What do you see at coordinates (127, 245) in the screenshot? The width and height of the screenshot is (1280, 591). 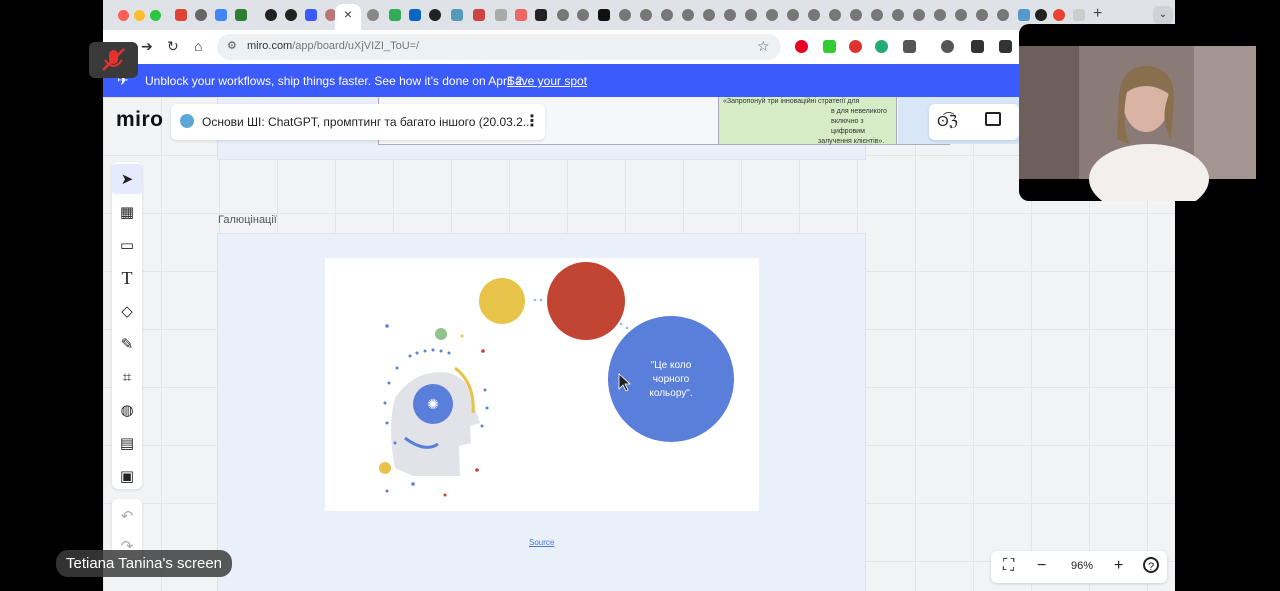 I see `sticky-note-tool-icon: ▭` at bounding box center [127, 245].